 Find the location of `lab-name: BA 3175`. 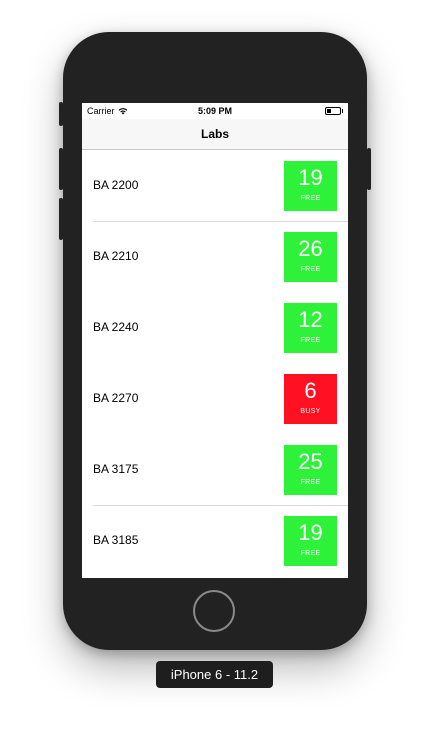

lab-name: BA 3175 is located at coordinates (116, 469).